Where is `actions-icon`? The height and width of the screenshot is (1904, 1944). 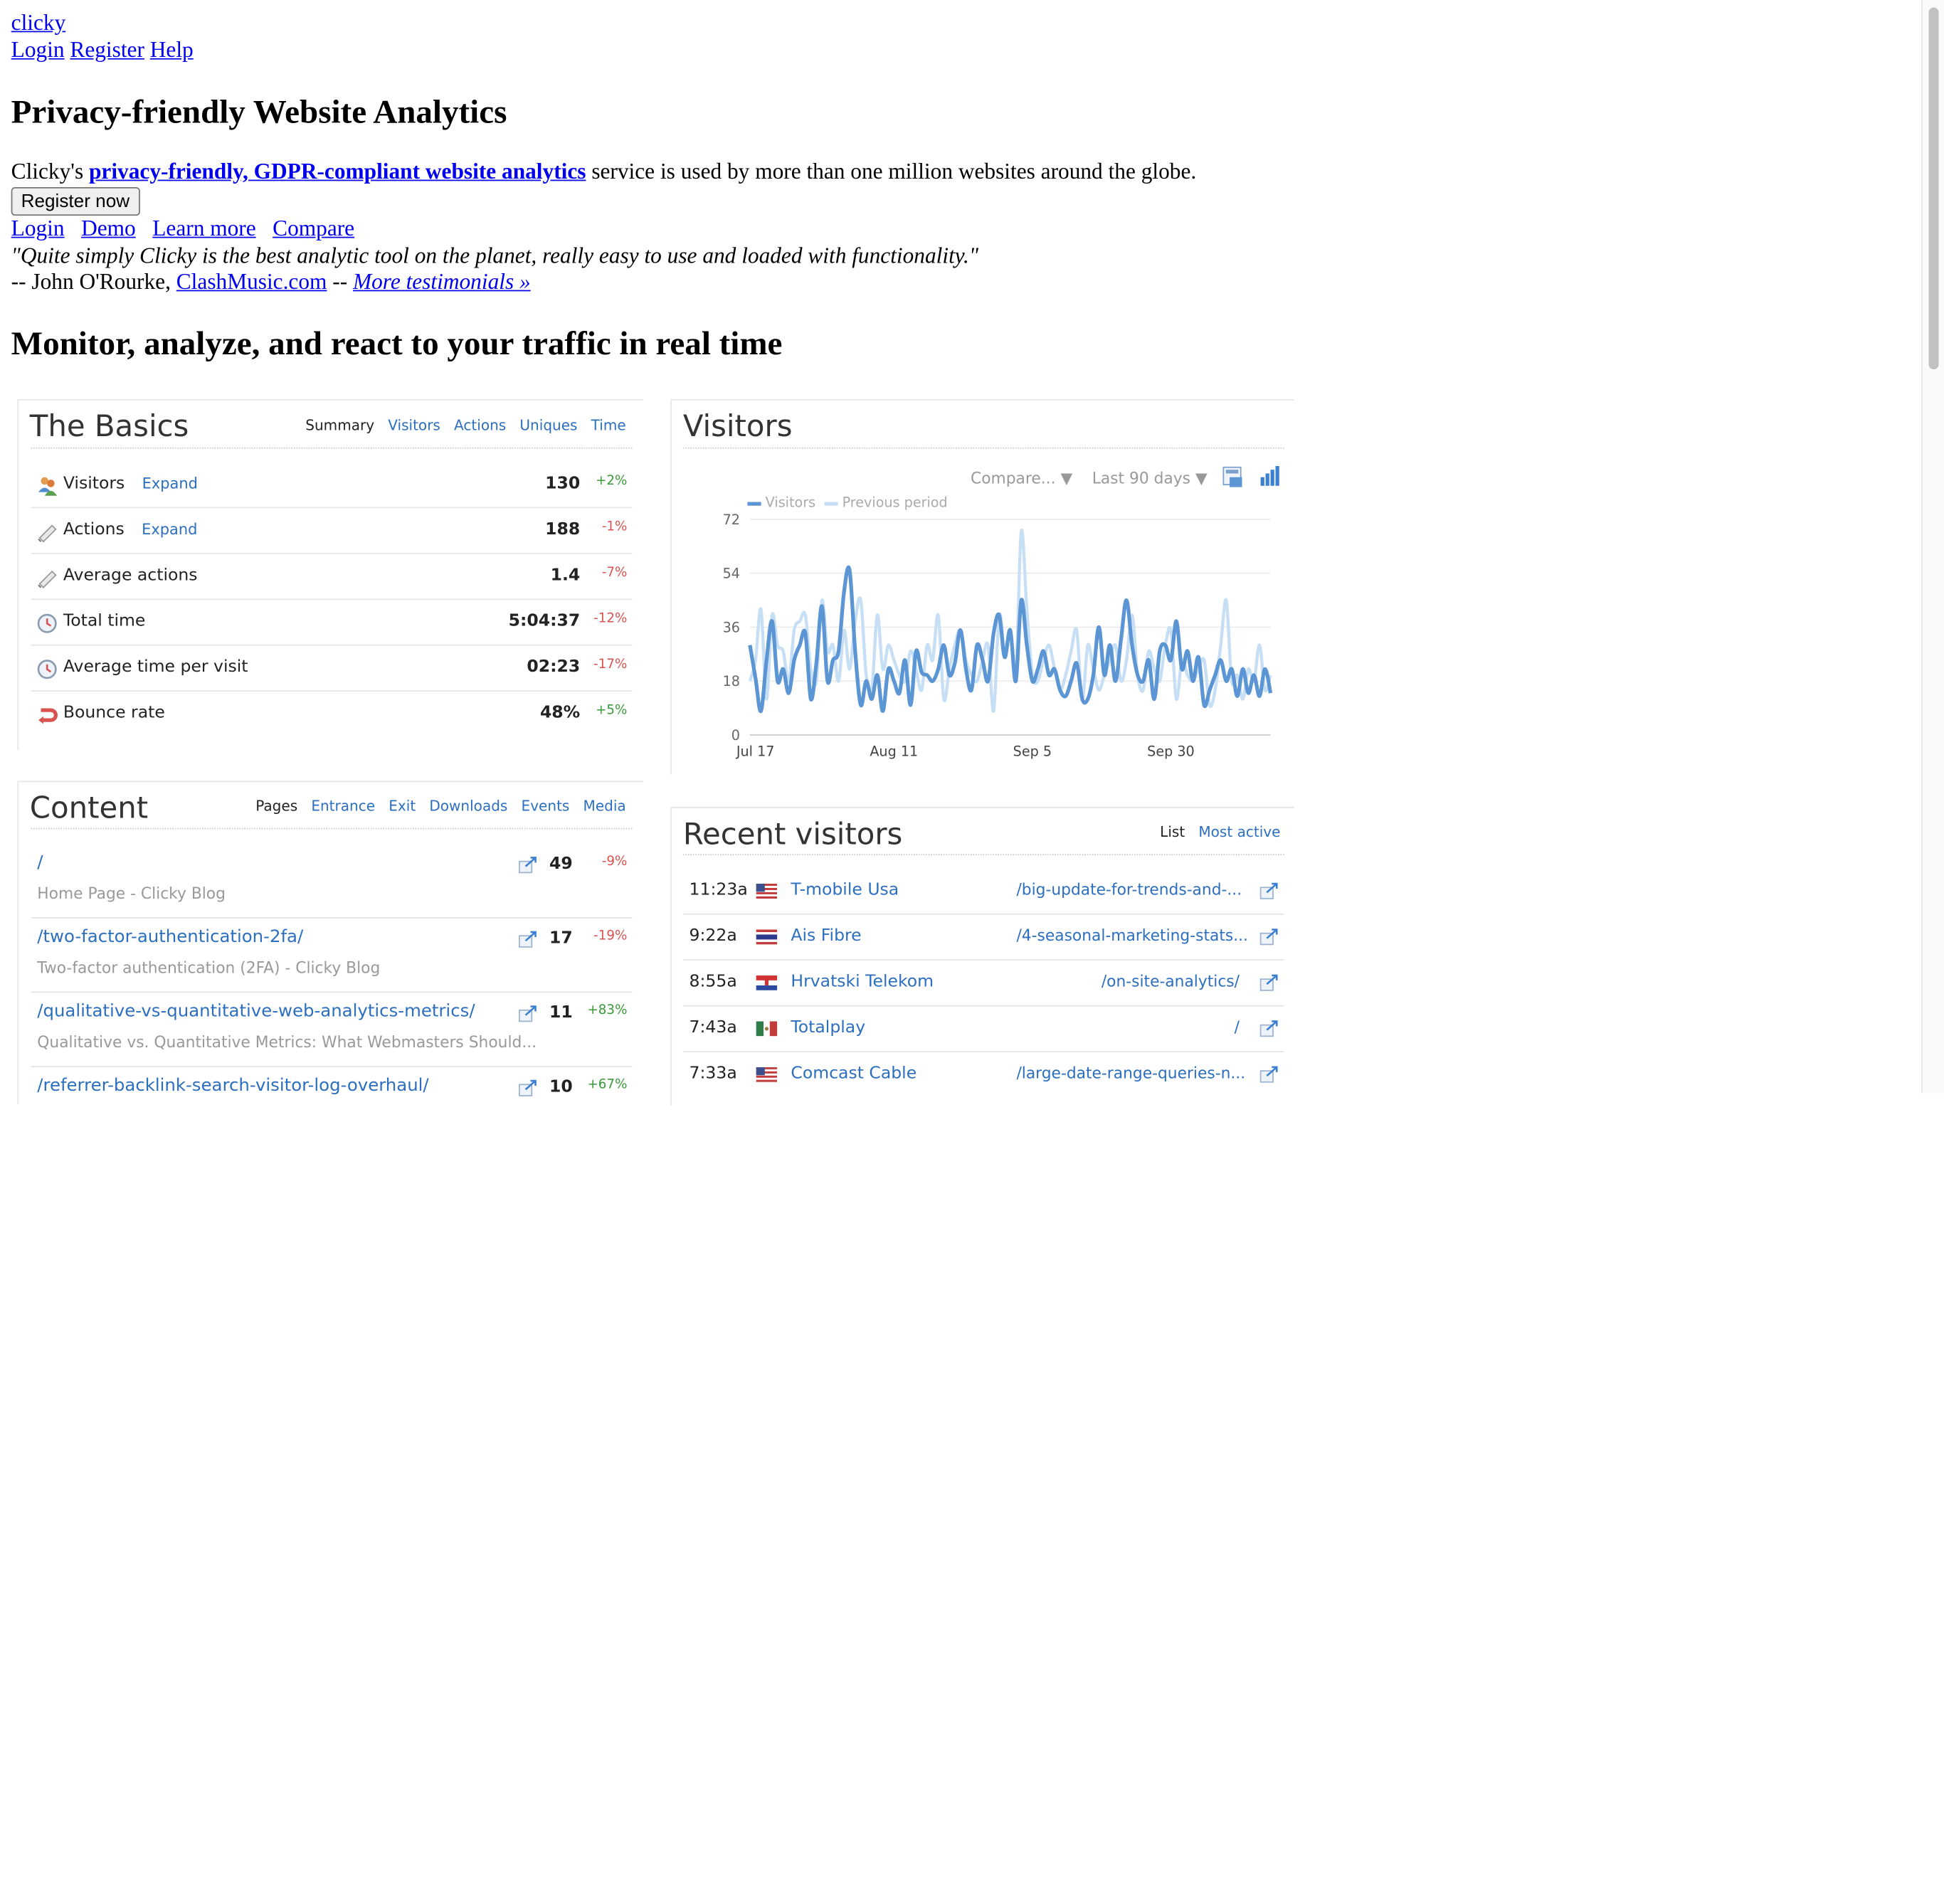
actions-icon is located at coordinates (46, 577).